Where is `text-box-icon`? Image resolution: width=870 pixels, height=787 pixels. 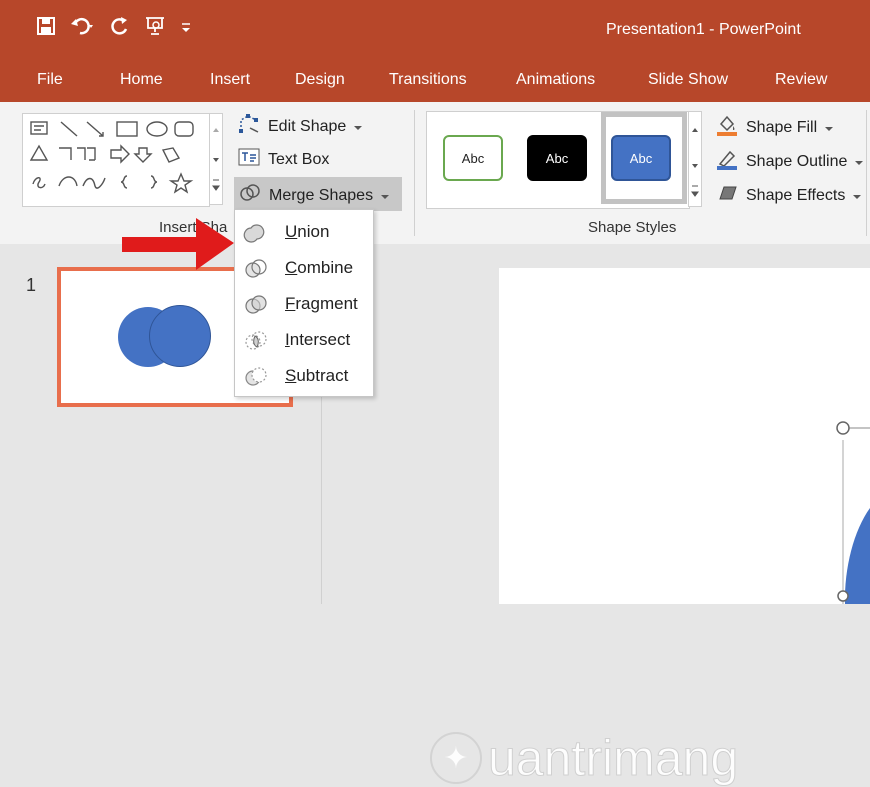
text-box-icon is located at coordinates (249, 159).